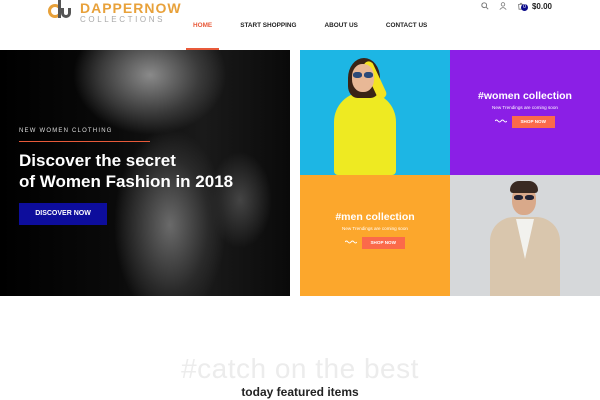 This screenshot has height=400, width=600. I want to click on brand-title: DAPPERNOW, so click(131, 8).